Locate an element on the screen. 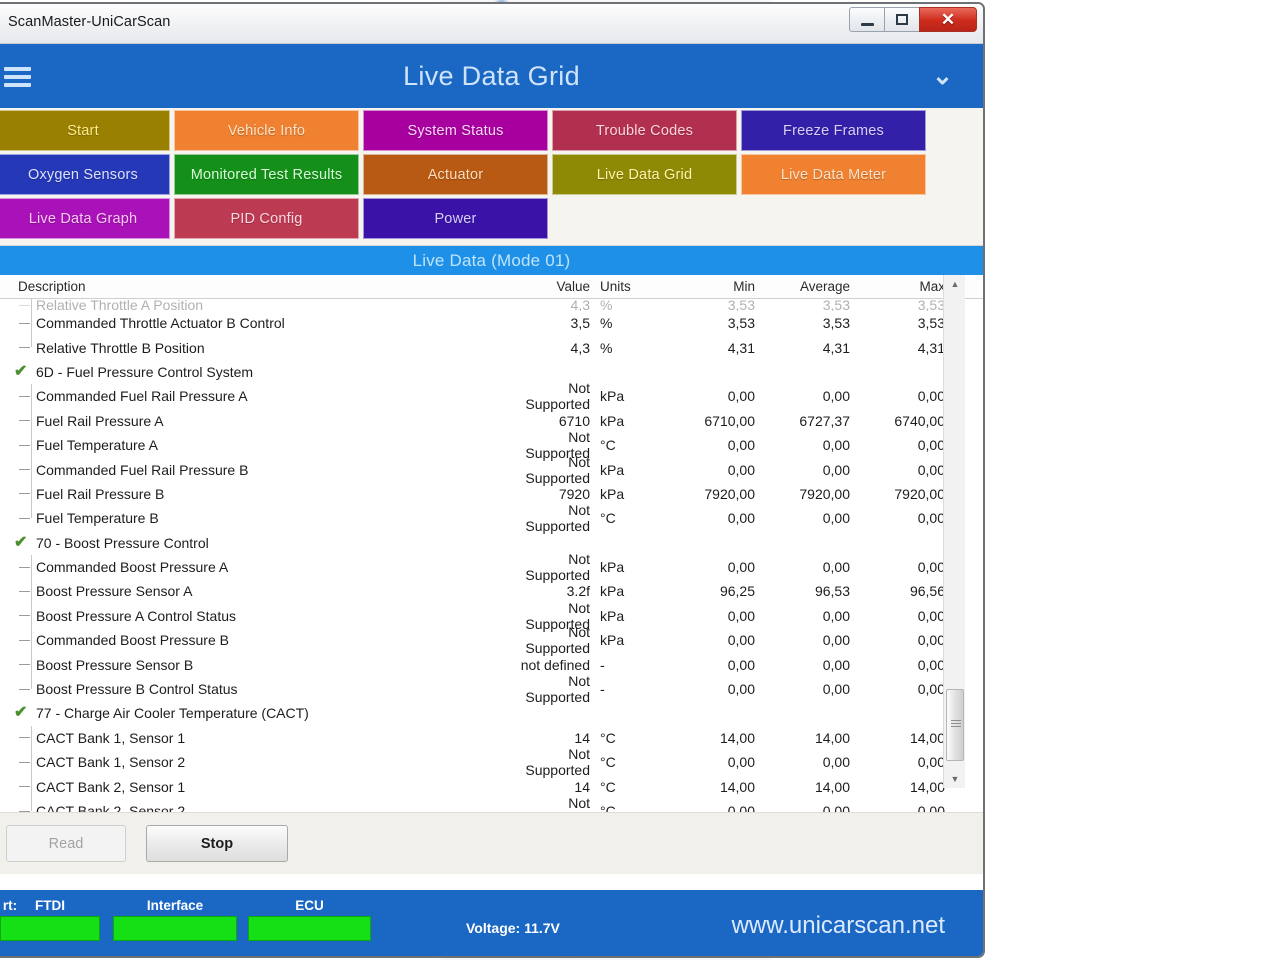 The image size is (1280, 960). cell-average: 7920,00 is located at coordinates (824, 493).